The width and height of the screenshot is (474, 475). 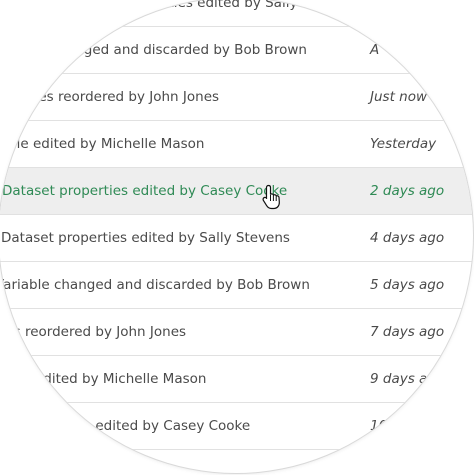 What do you see at coordinates (271, 197) in the screenshot?
I see `hand-pointer-icon` at bounding box center [271, 197].